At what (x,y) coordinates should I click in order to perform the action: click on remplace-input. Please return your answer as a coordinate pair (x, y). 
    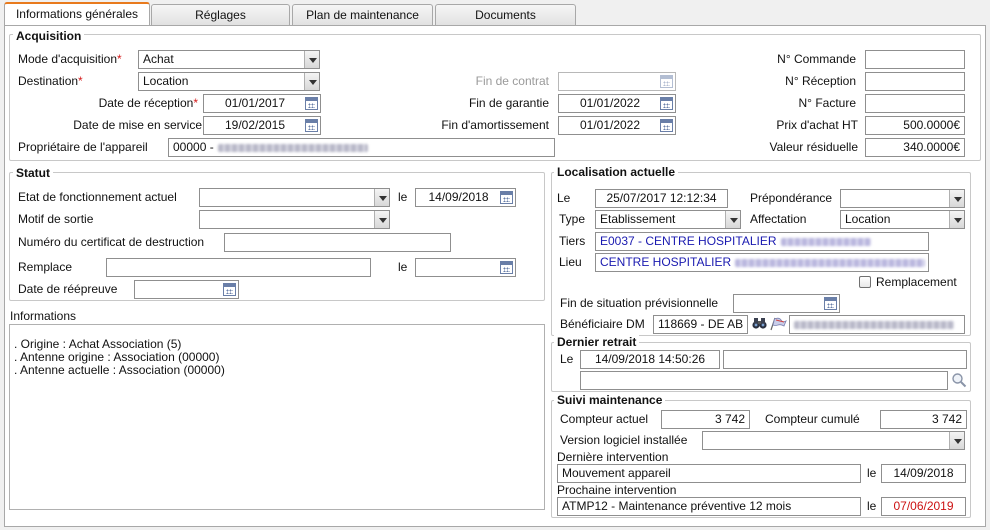
    Looking at the image, I should click on (238, 267).